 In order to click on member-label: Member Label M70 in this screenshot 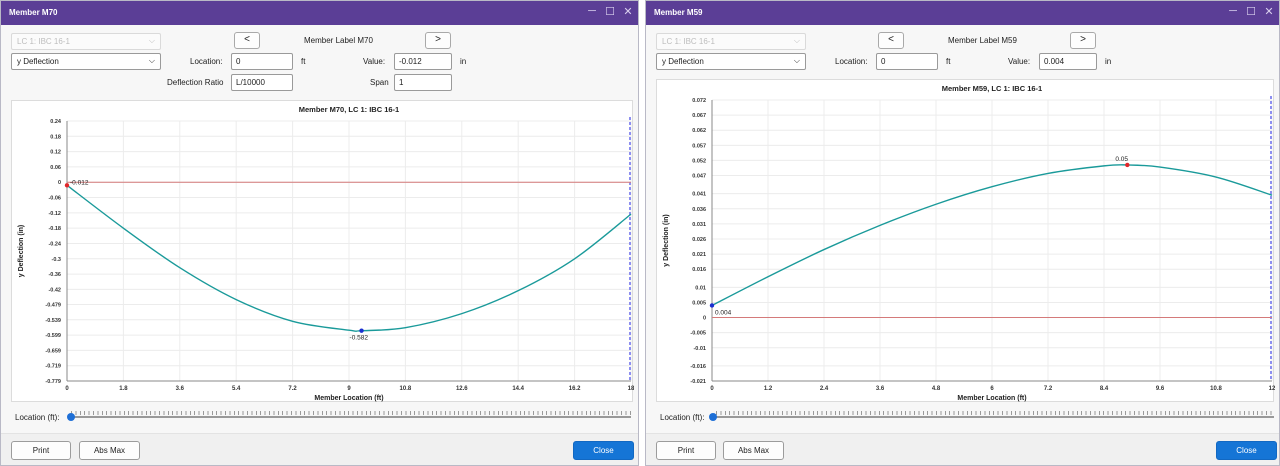, I will do `click(338, 40)`.